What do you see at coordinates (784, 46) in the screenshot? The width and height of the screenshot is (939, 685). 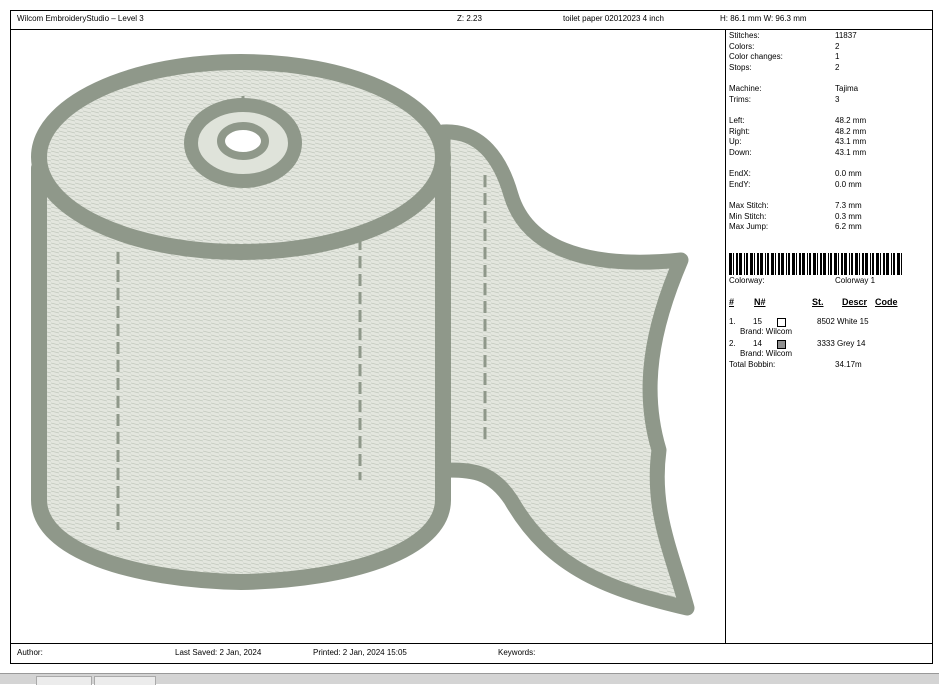 I see `stat-row: Colors: 2` at bounding box center [784, 46].